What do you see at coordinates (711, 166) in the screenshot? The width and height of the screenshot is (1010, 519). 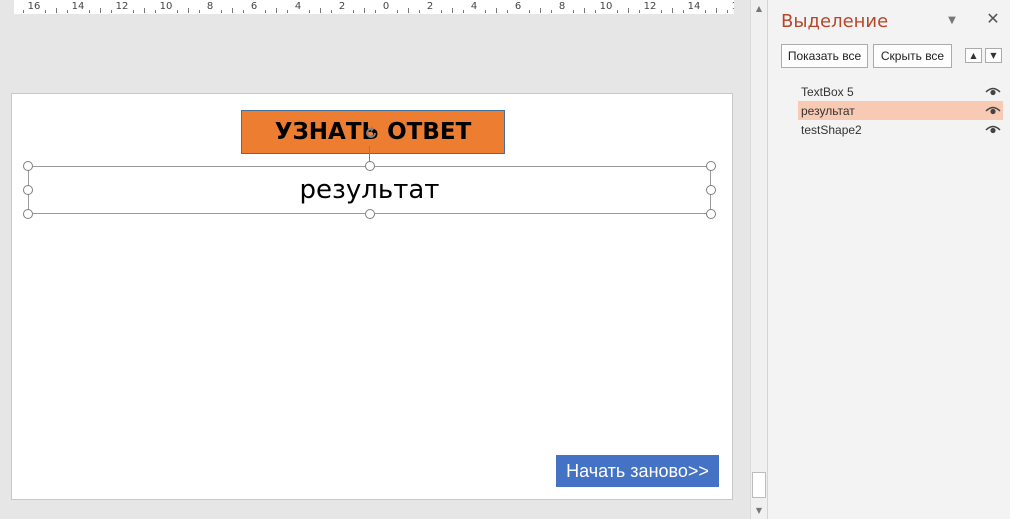 I see `resize-handle-top-right` at bounding box center [711, 166].